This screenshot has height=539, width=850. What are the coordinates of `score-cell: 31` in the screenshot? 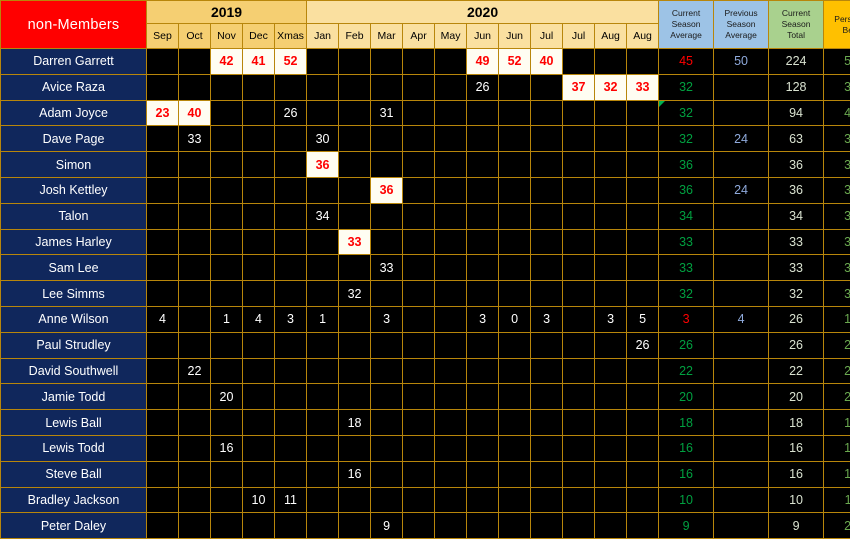 It's located at (387, 113).